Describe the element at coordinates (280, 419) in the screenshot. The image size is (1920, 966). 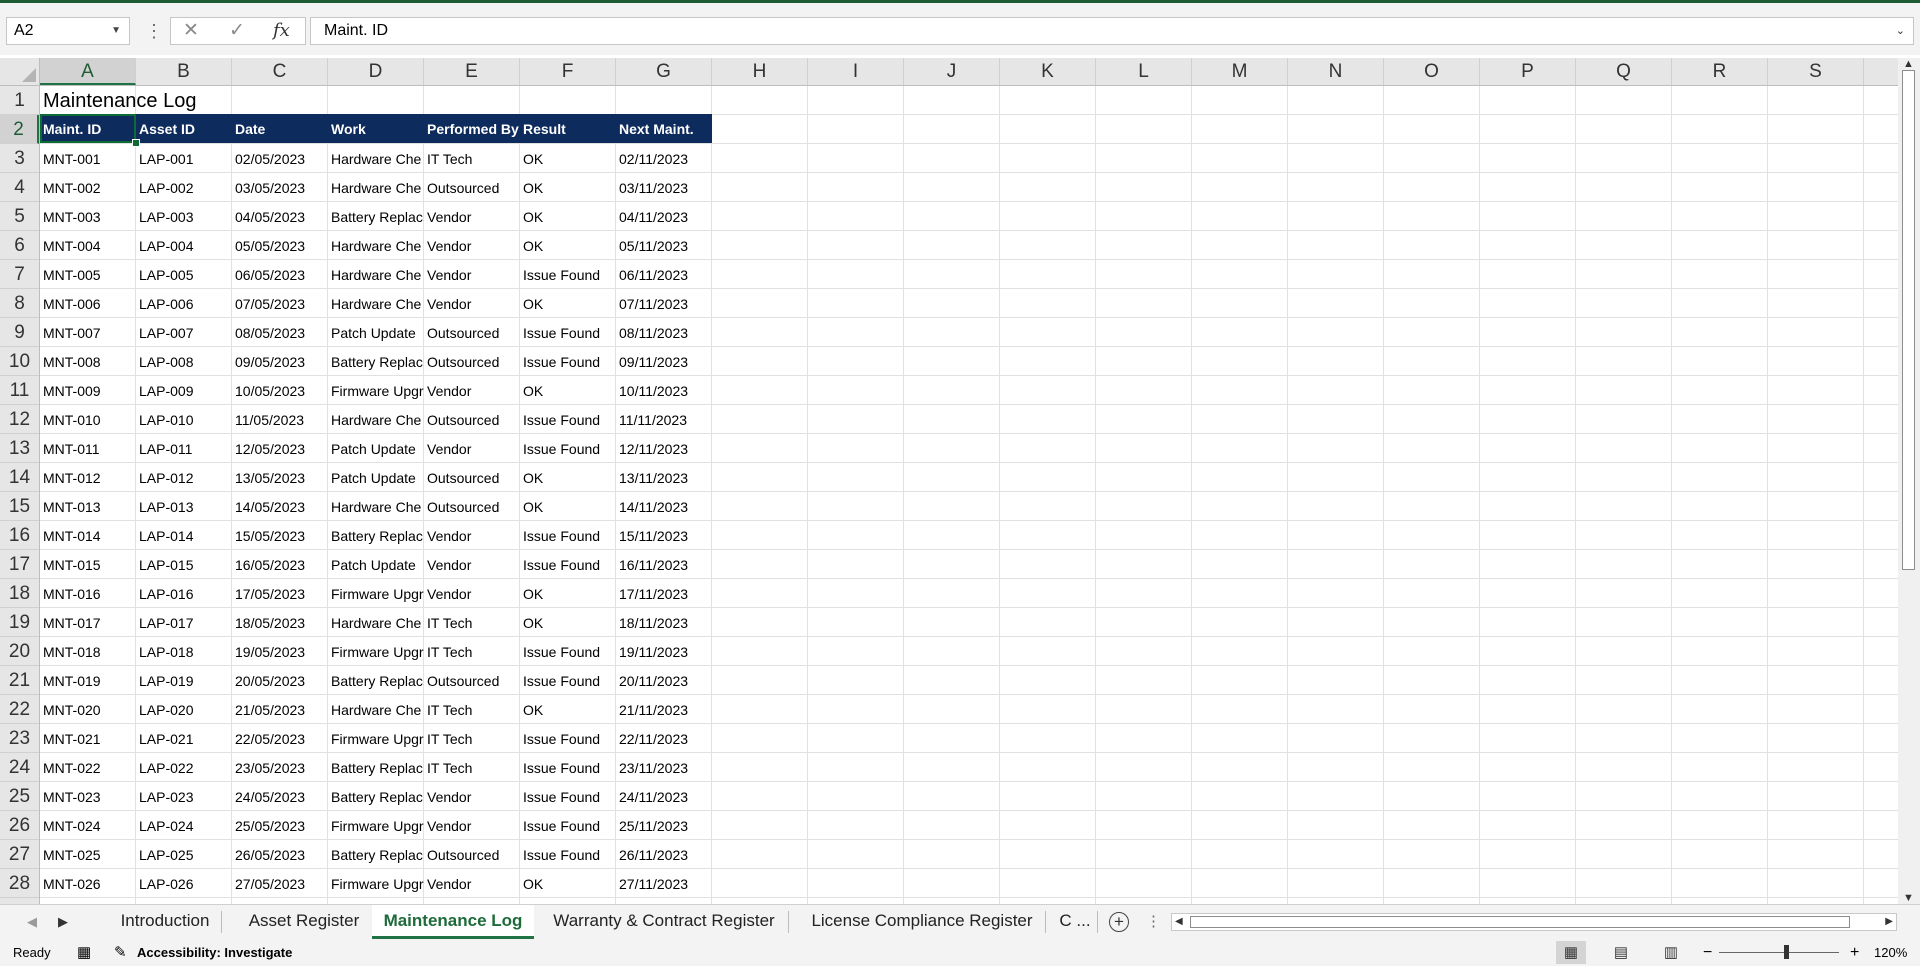
I see `table-cell: 11/05/2023` at that location.